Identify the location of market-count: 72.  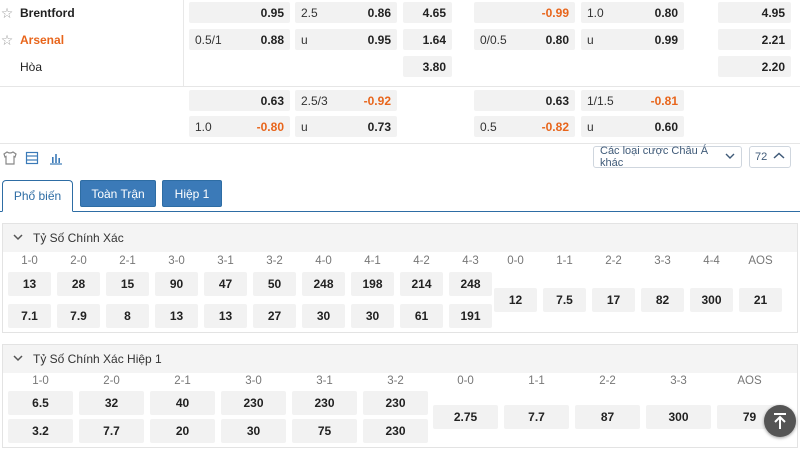
(761, 157).